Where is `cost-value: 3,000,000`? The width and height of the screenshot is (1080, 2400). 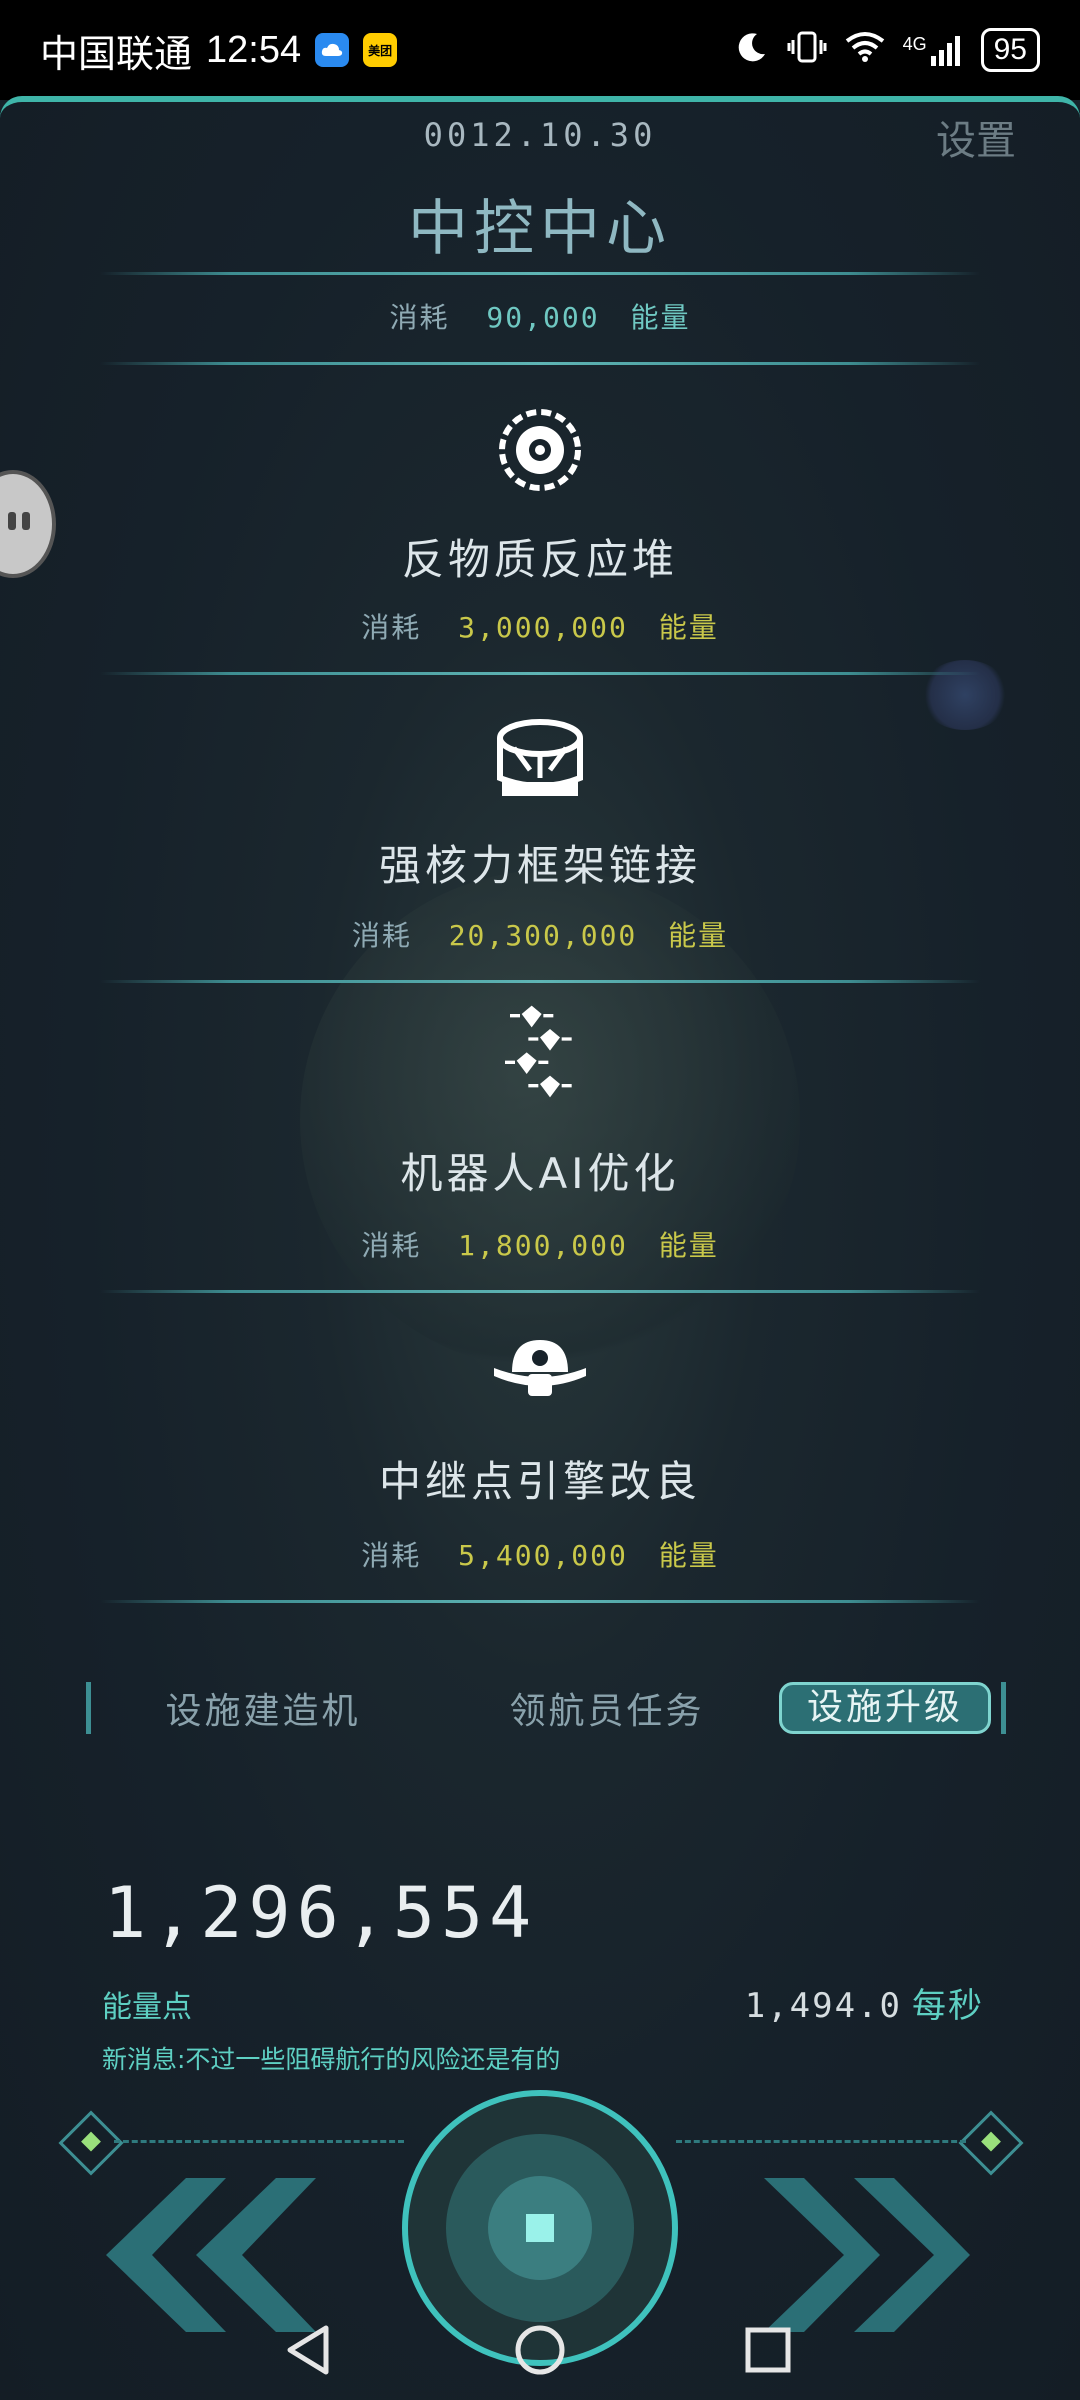
cost-value: 3,000,000 is located at coordinates (543, 627).